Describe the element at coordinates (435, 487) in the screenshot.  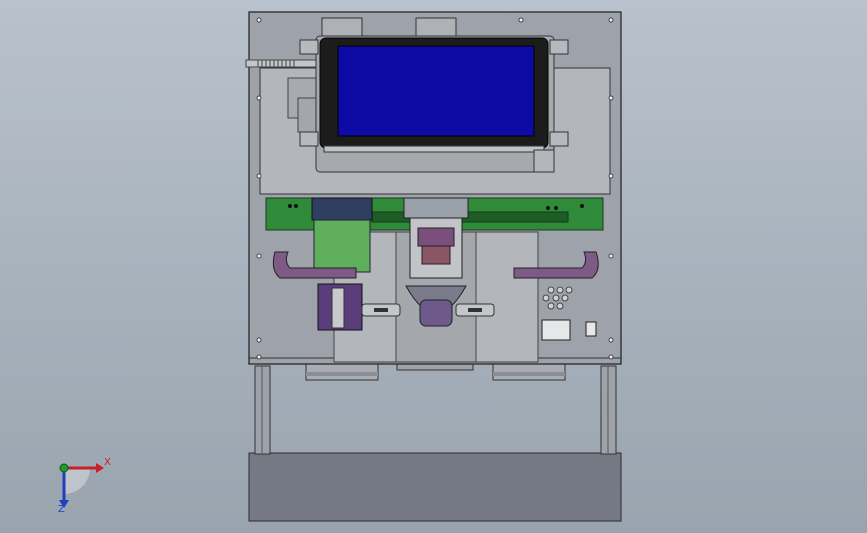
I see `base-block` at that location.